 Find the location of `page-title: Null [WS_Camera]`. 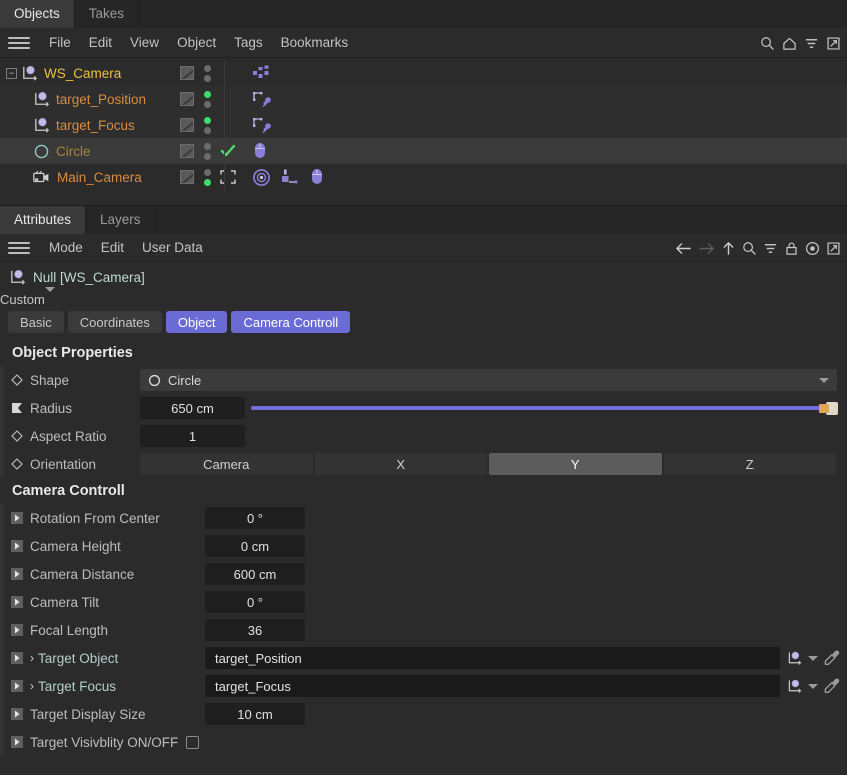

page-title: Null [WS_Camera] is located at coordinates (89, 277).